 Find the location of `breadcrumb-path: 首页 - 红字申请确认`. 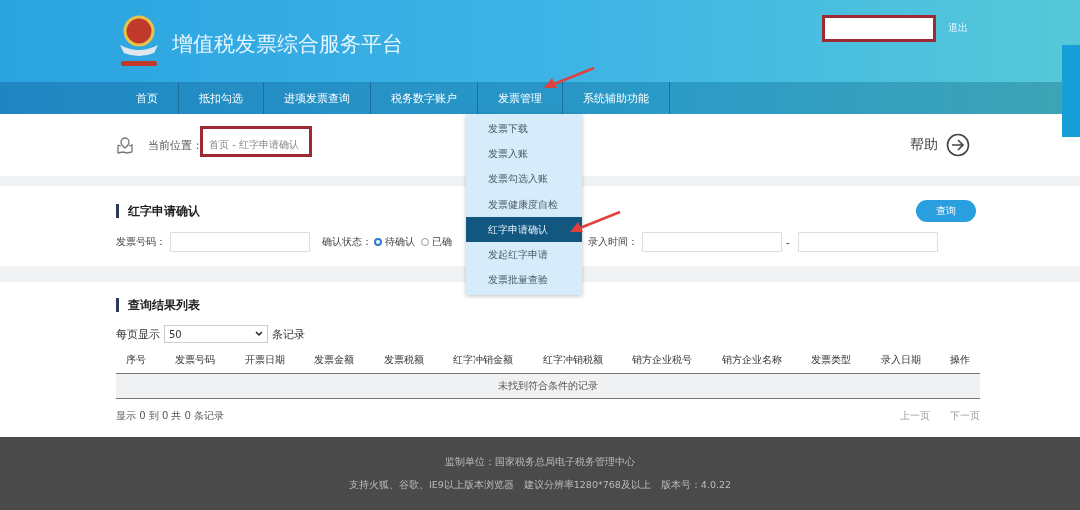

breadcrumb-path: 首页 - 红字申请确认 is located at coordinates (254, 145).